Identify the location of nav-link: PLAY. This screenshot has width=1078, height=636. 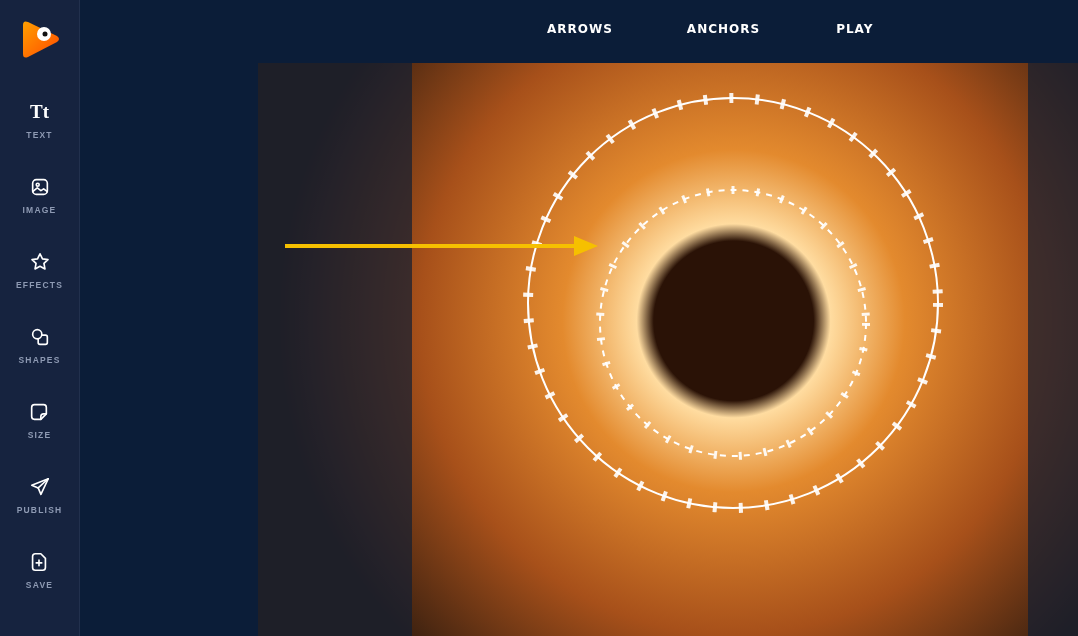
(855, 28).